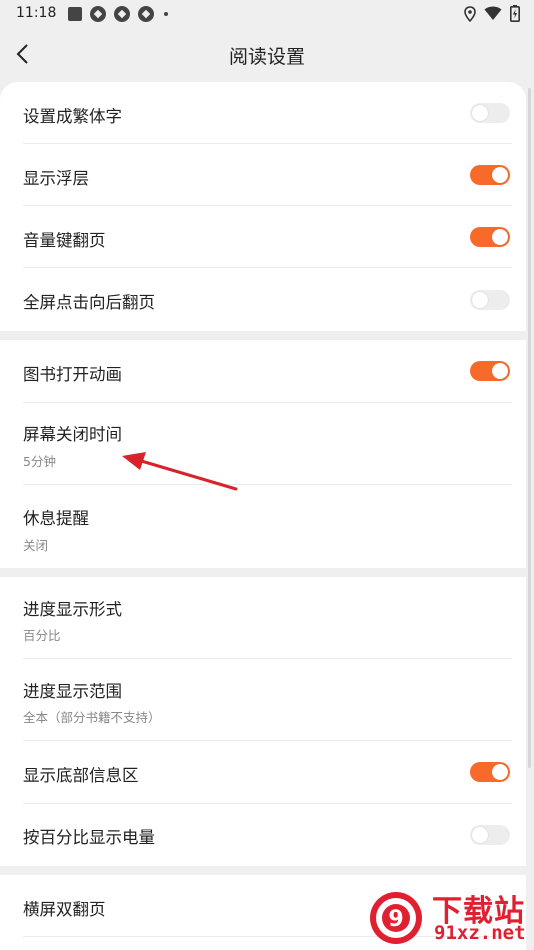 Image resolution: width=534 pixels, height=950 pixels. I want to click on battery-icon, so click(515, 13).